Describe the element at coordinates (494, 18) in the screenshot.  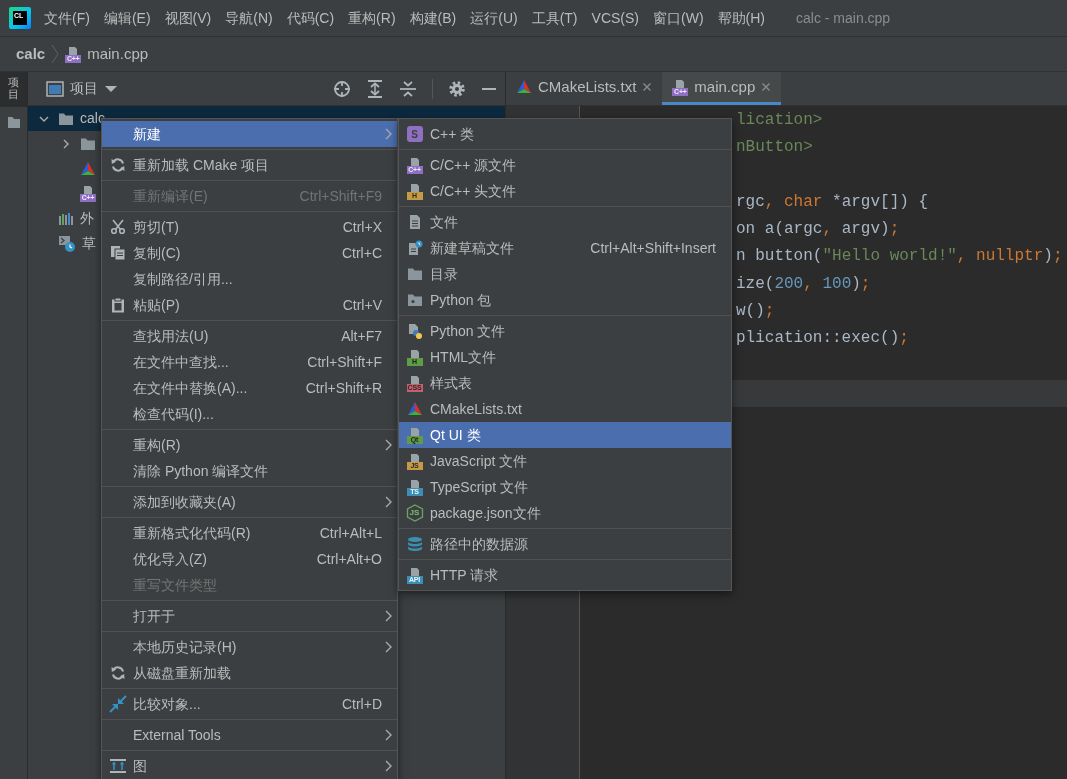
I see `menu-bar-item: 运行(U)` at that location.